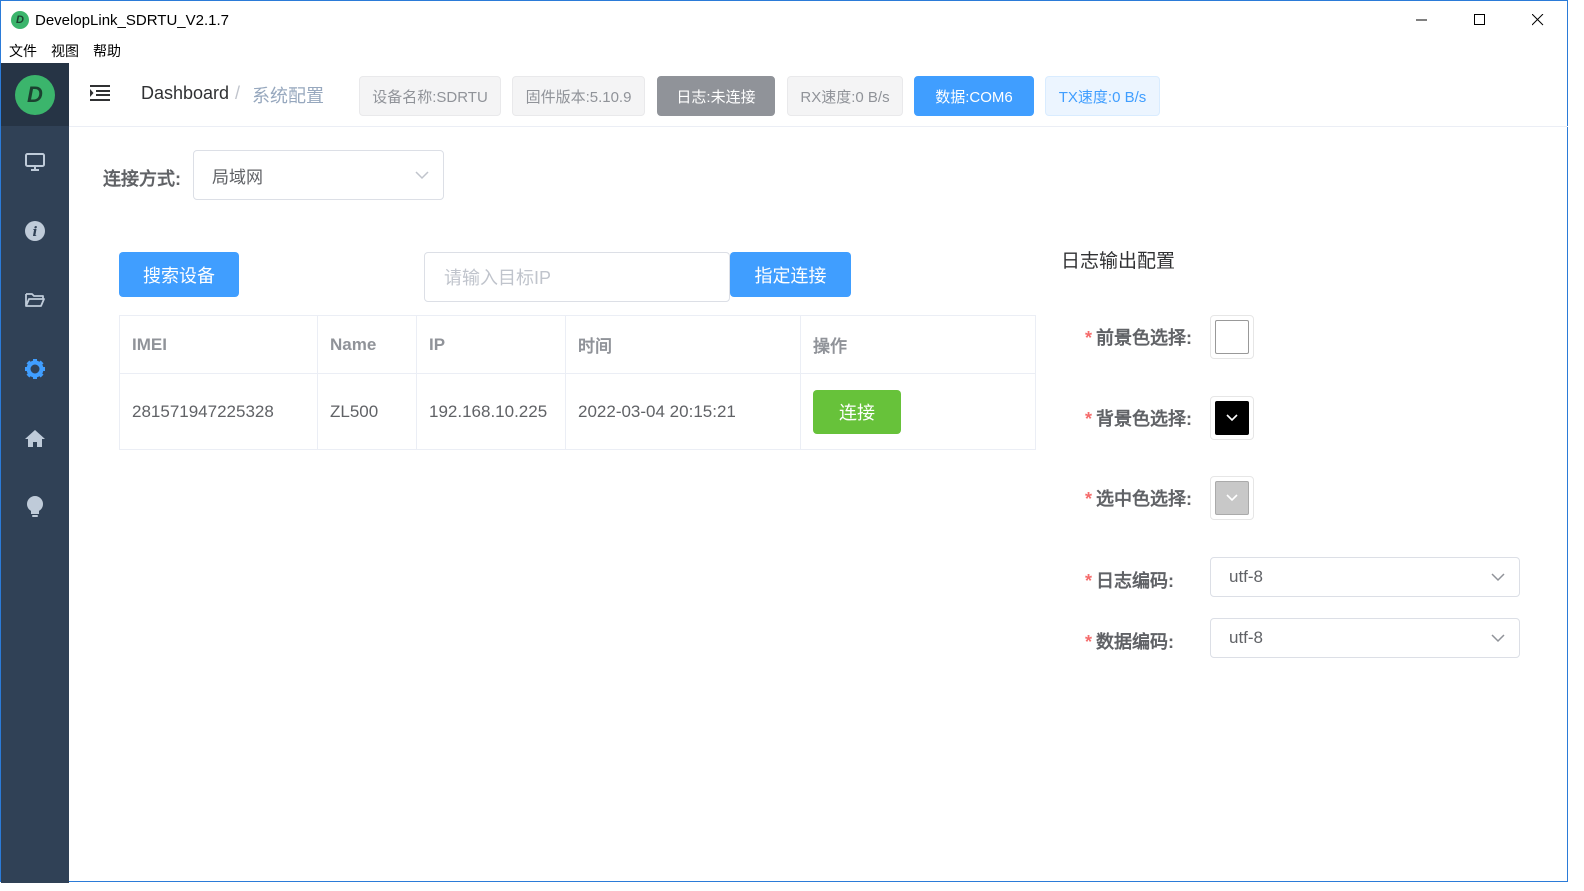 The height and width of the screenshot is (891, 1584). What do you see at coordinates (577, 277) in the screenshot?
I see `target-ip-input: 请输入目标IP` at bounding box center [577, 277].